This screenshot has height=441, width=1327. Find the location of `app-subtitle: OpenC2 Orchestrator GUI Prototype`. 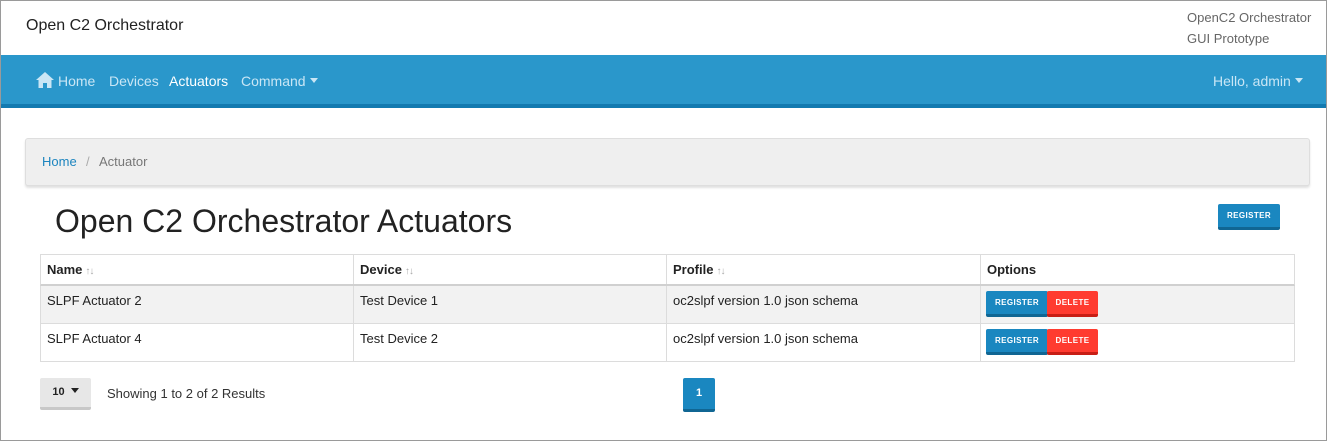

app-subtitle: OpenC2 Orchestrator GUI Prototype is located at coordinates (1249, 28).